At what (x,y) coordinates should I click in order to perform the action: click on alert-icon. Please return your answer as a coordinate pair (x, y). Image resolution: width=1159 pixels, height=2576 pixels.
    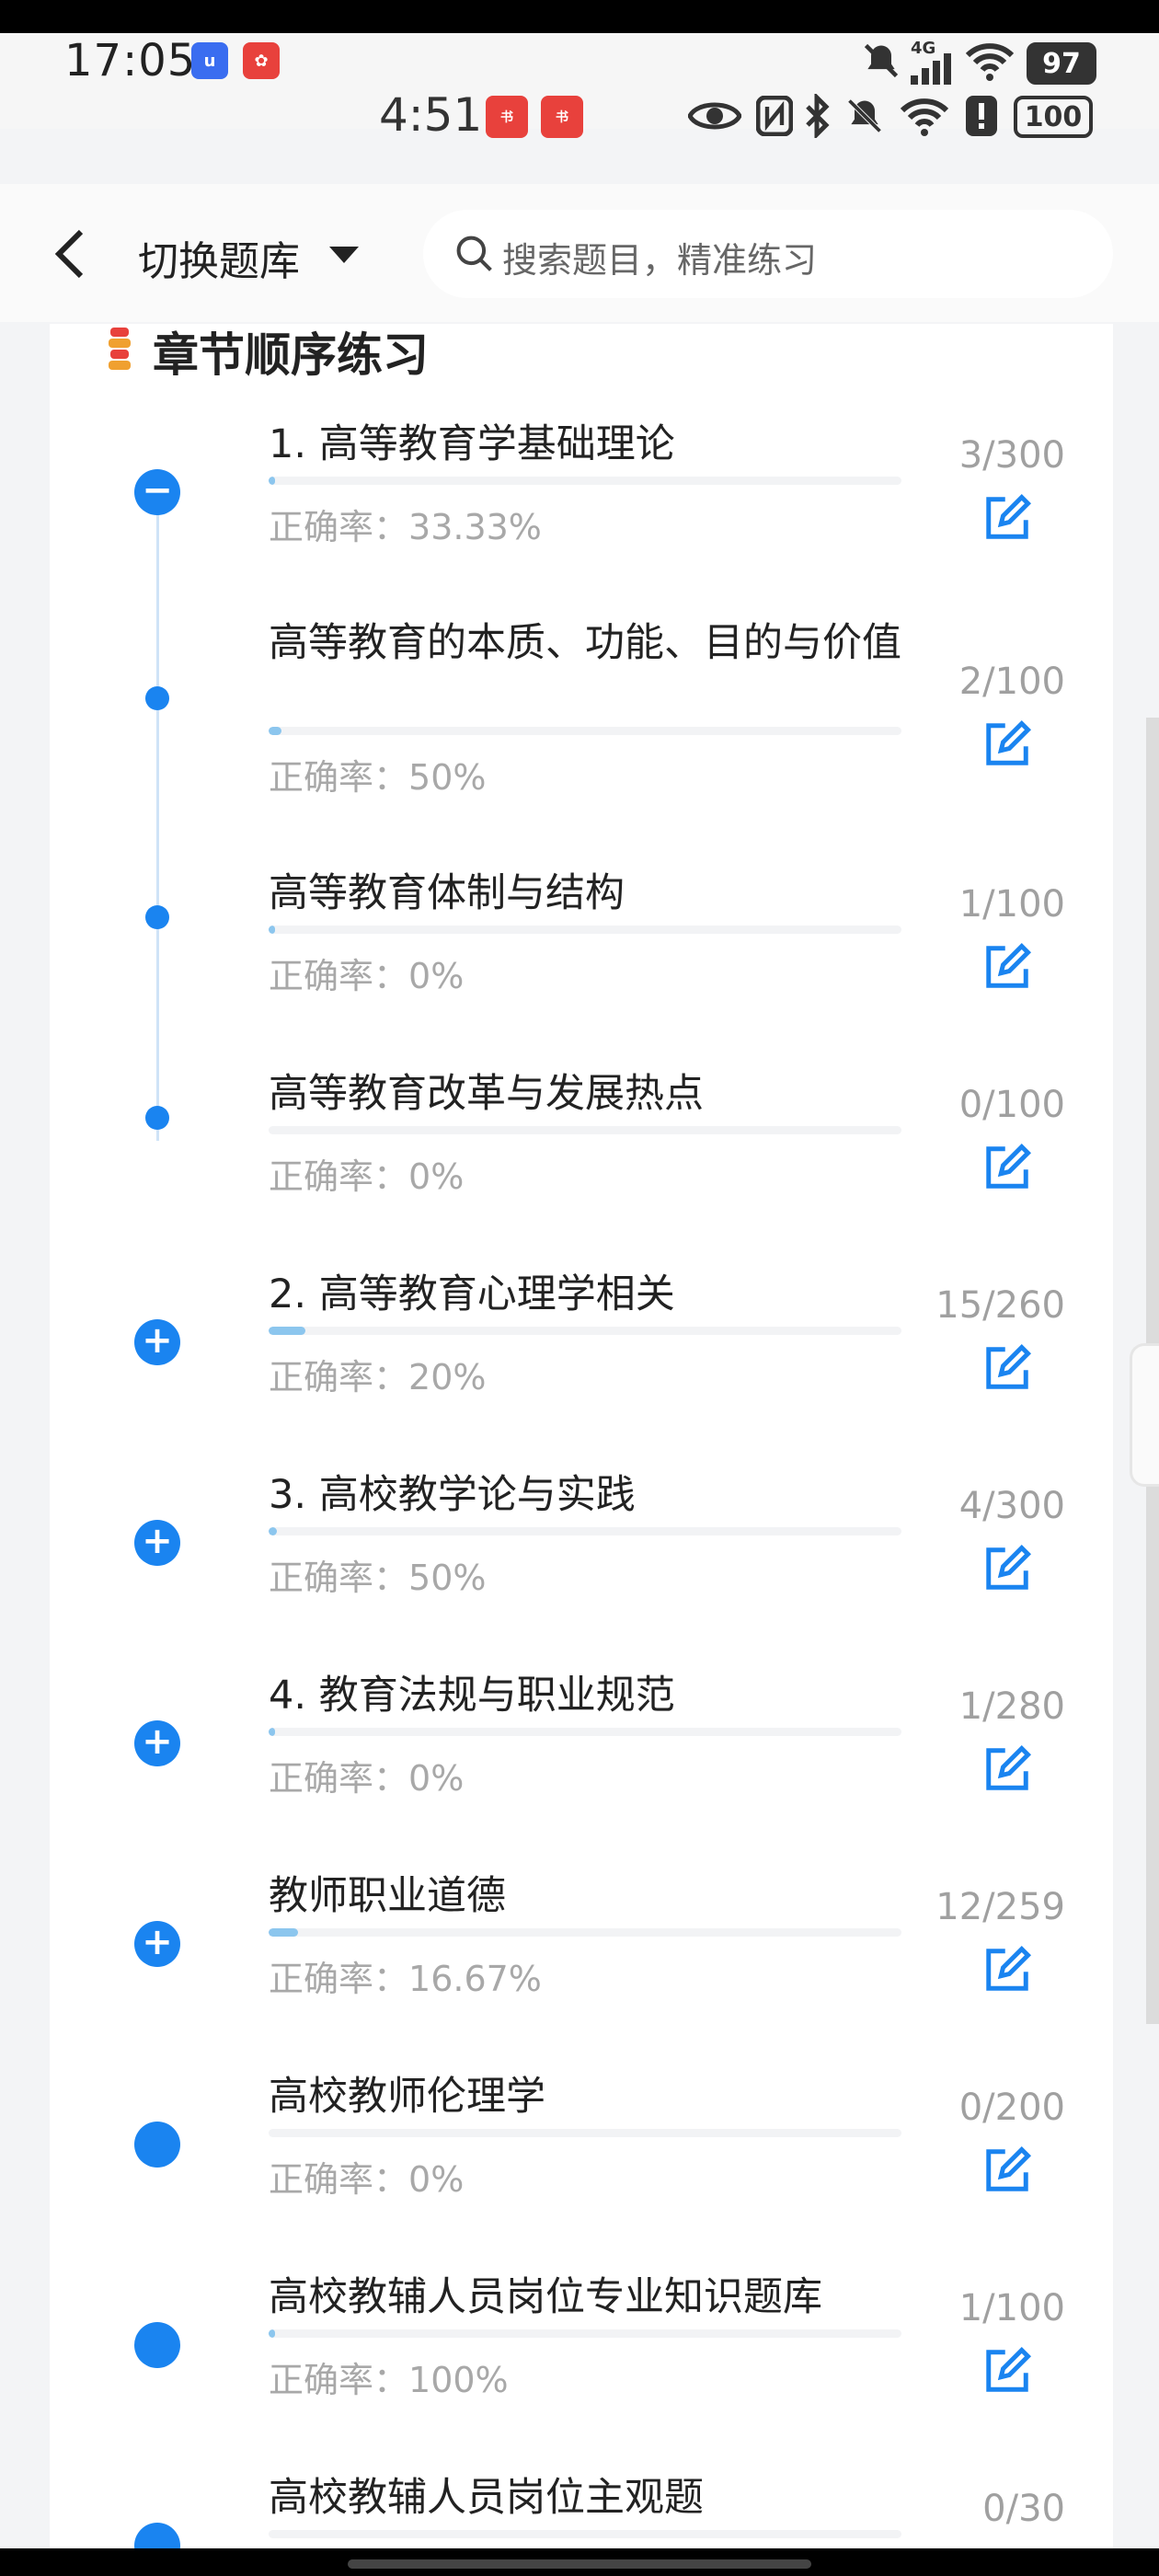
    Looking at the image, I should click on (981, 116).